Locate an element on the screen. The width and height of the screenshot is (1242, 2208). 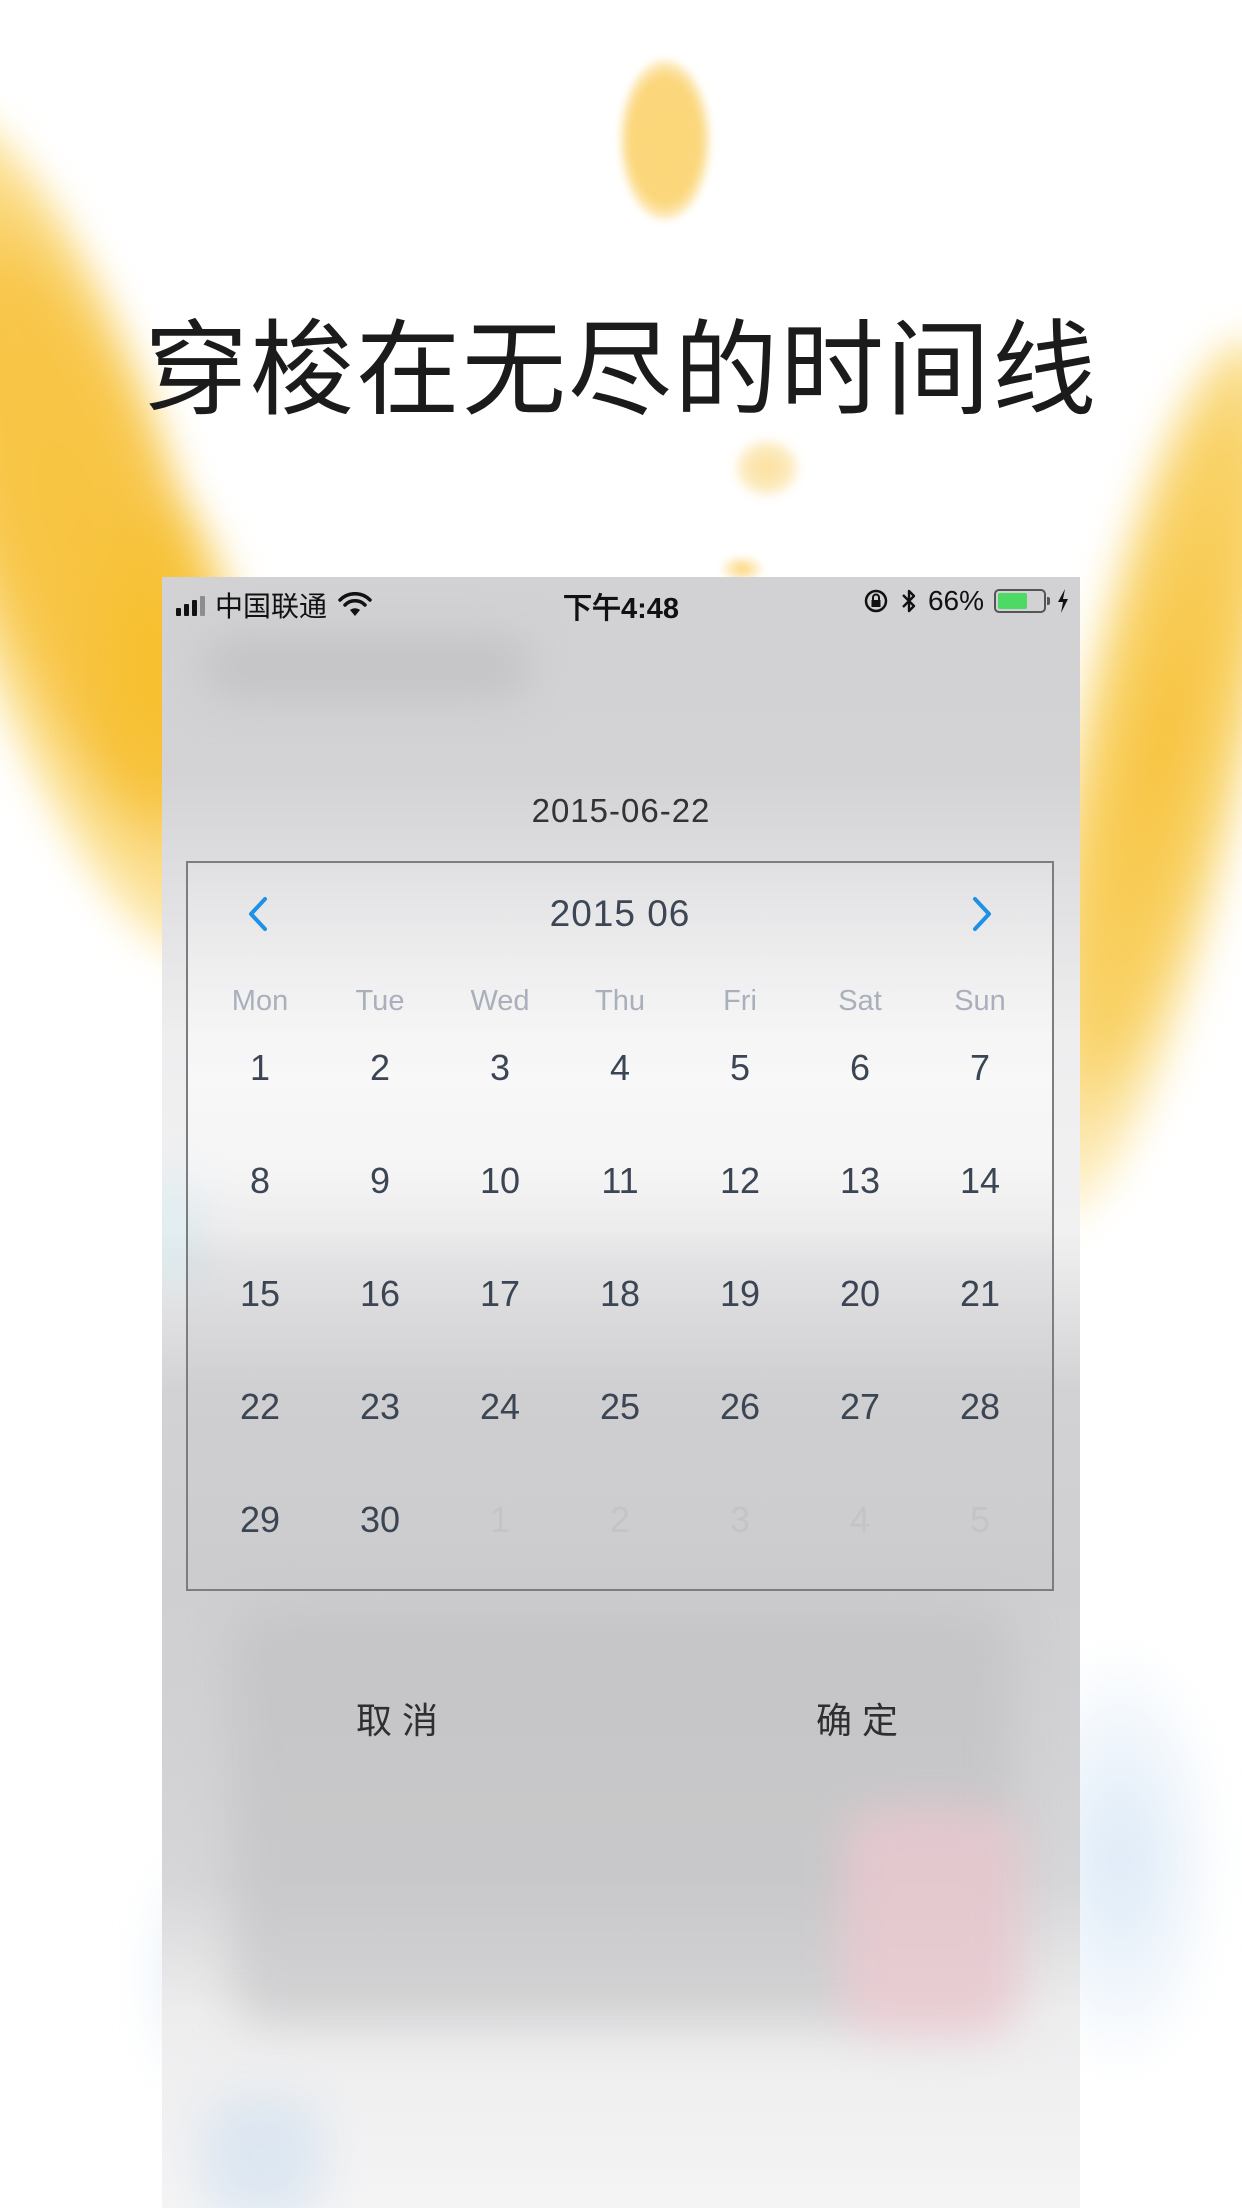
calendar-day: 15 is located at coordinates (260, 1325).